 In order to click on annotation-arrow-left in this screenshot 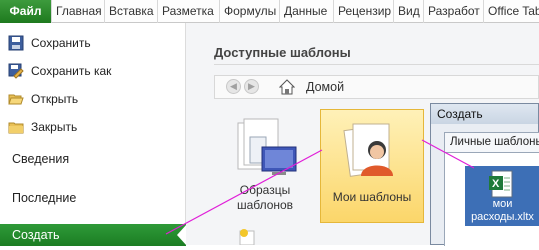, I will do `click(244, 192)`.